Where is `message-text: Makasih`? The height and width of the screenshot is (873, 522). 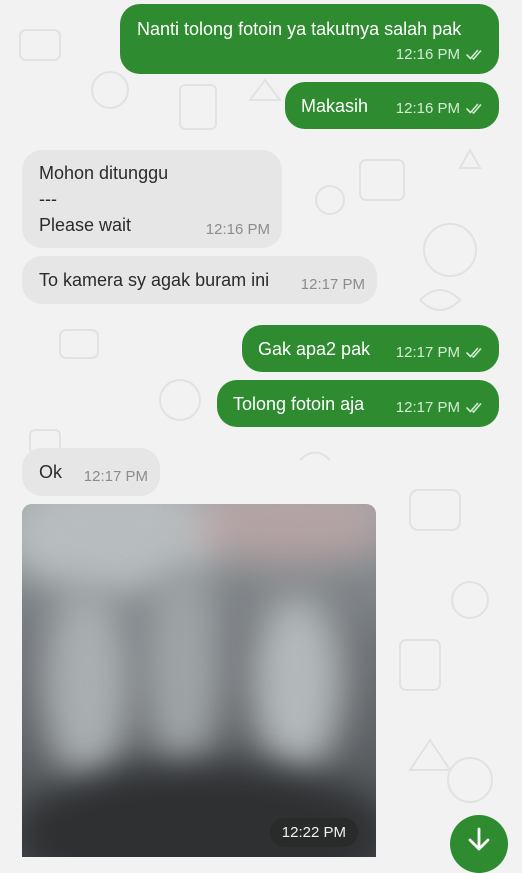
message-text: Makasih is located at coordinates (335, 106).